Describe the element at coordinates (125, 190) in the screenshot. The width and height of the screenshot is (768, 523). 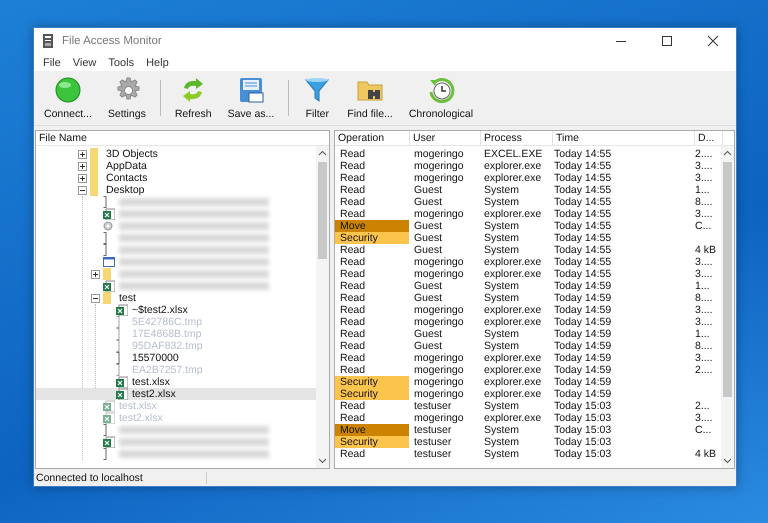
I see `tree-item: Desktop` at that location.